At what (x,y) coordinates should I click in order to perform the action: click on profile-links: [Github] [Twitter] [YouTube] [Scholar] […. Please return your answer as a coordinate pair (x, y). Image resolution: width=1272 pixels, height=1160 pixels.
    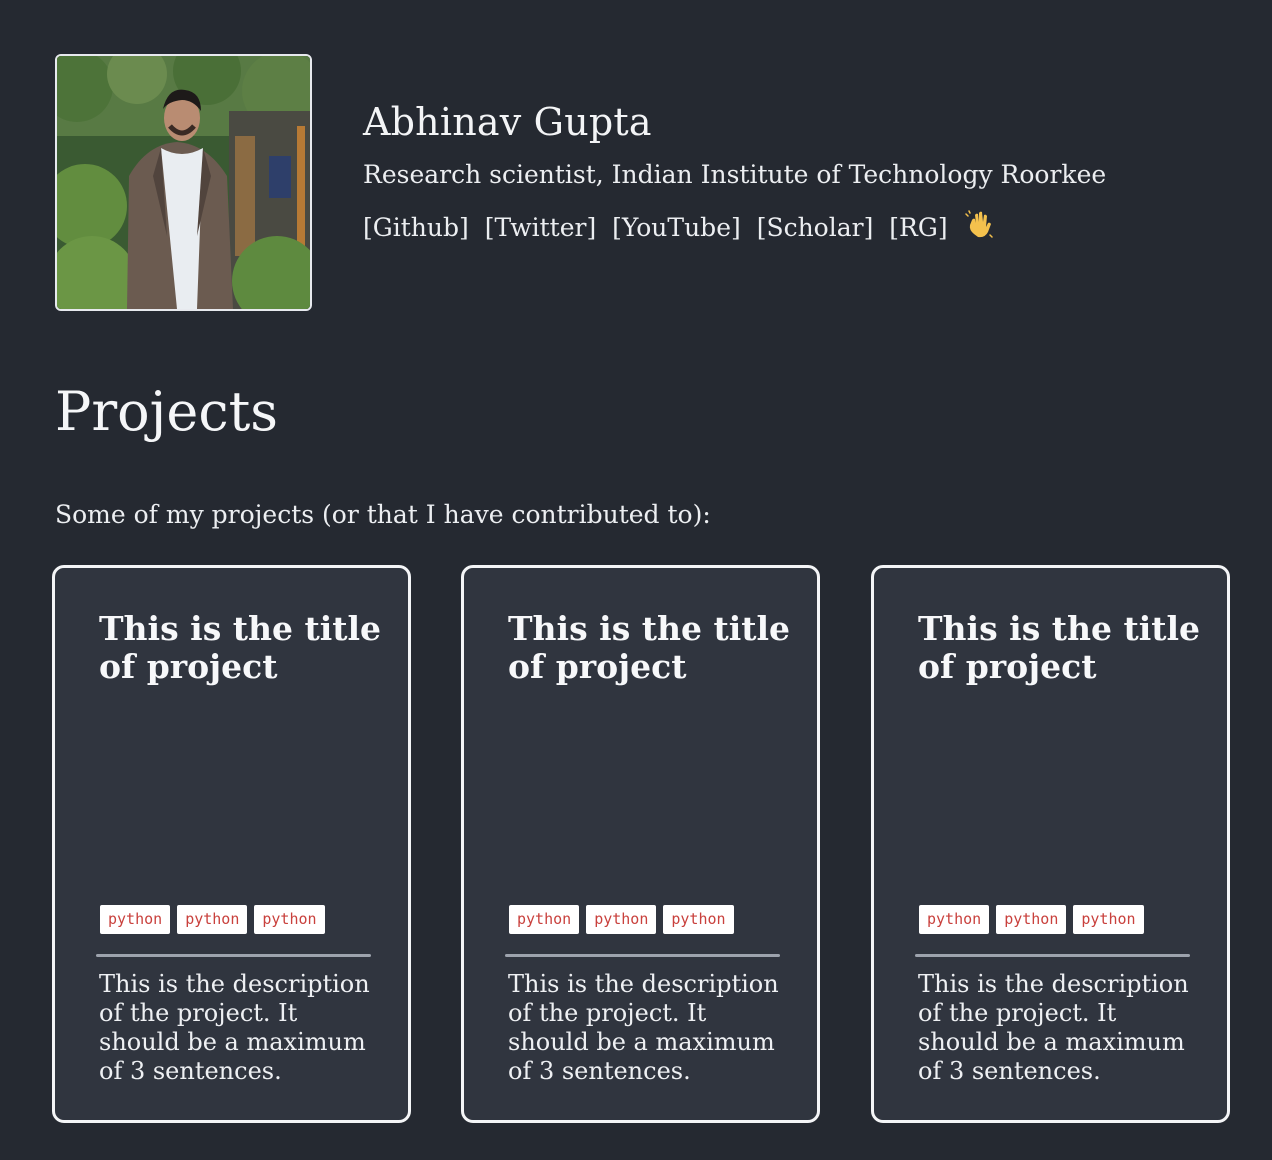
    Looking at the image, I should click on (678, 226).